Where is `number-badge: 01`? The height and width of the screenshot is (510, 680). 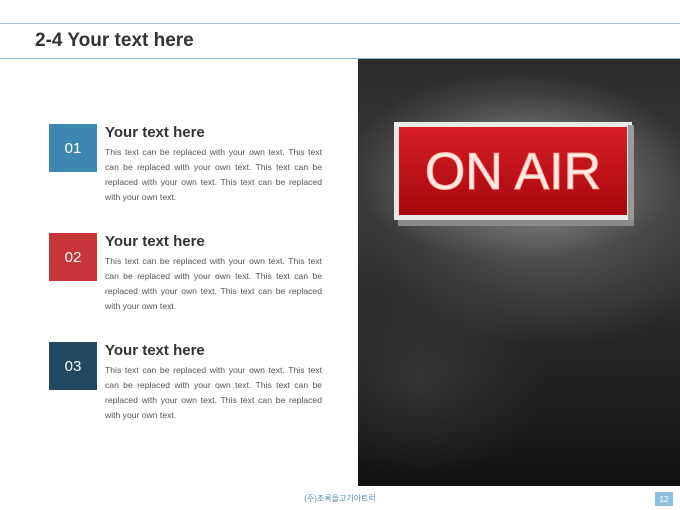 number-badge: 01 is located at coordinates (73, 148).